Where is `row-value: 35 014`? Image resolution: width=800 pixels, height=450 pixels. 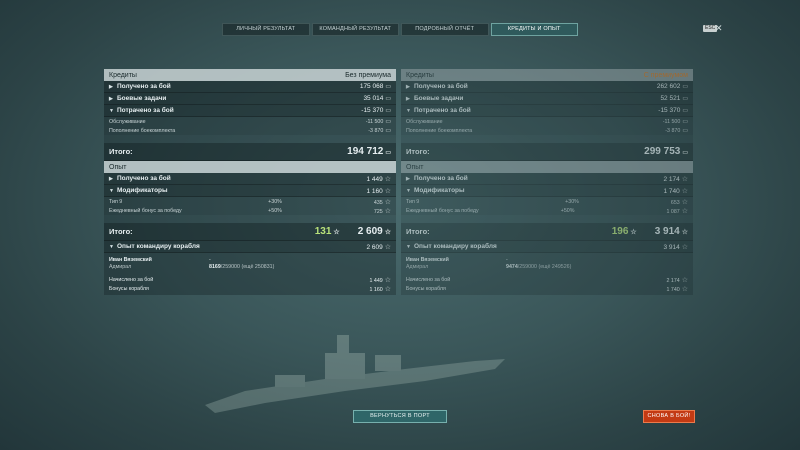
row-value: 35 014 is located at coordinates (373, 98).